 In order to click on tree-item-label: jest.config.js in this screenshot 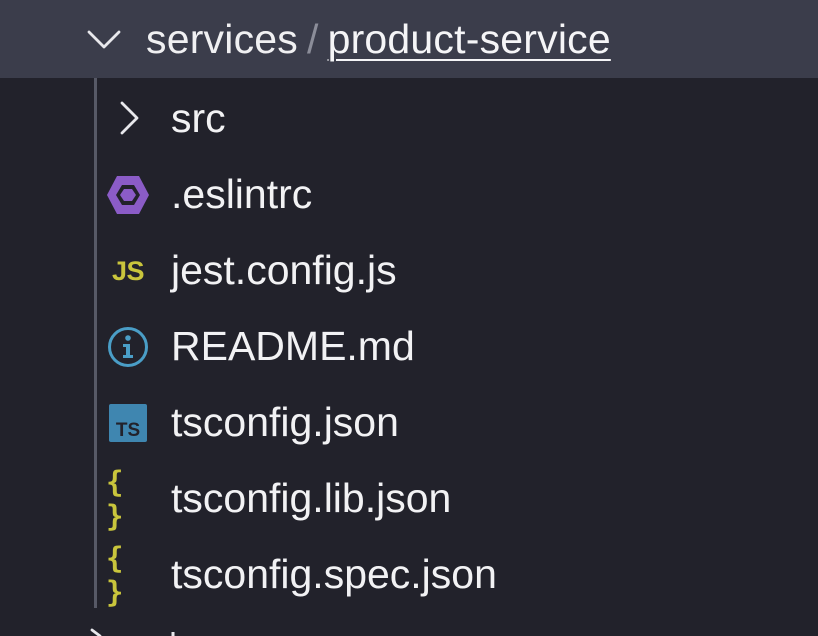, I will do `click(284, 270)`.